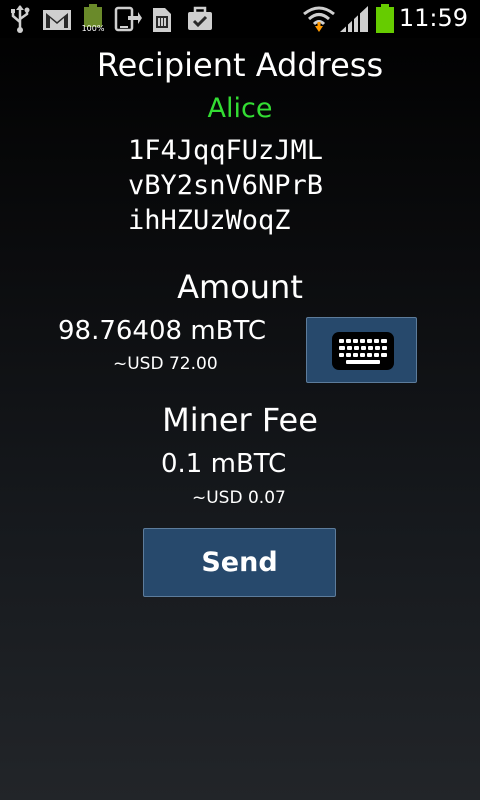  Describe the element at coordinates (240, 108) in the screenshot. I see `recipient-name: Alice` at that location.